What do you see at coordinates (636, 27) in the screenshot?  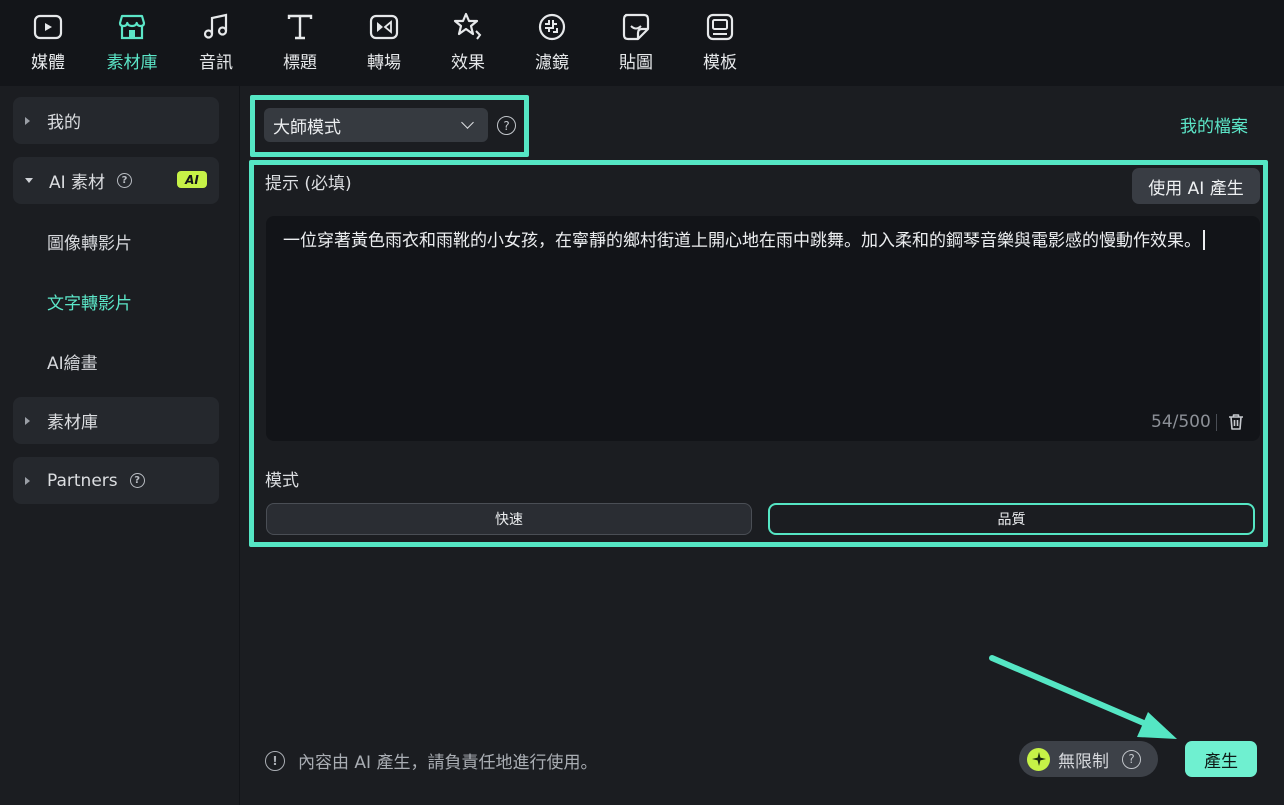 I see `sticker-icon` at bounding box center [636, 27].